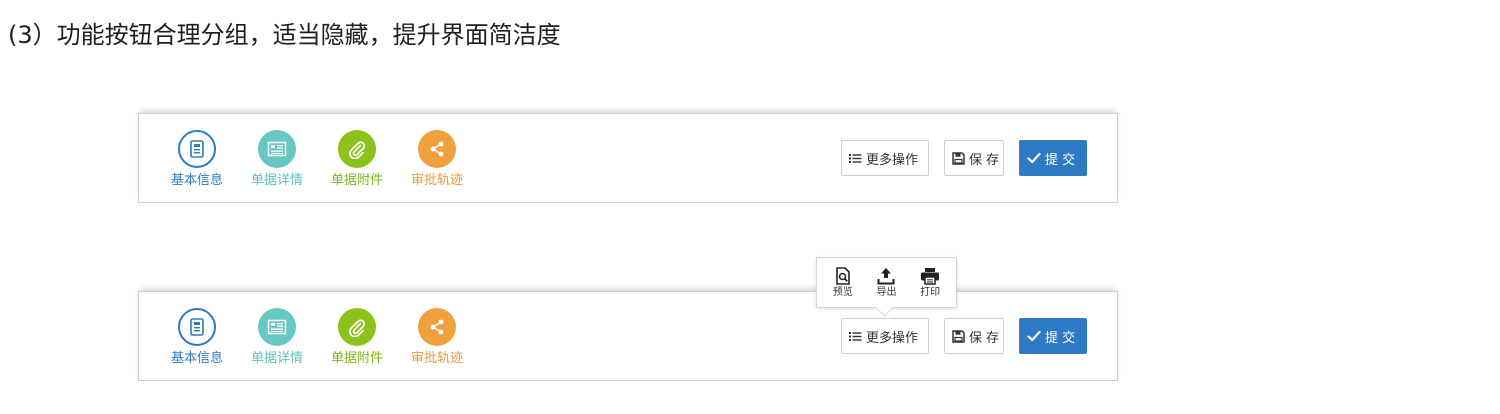 Image resolution: width=1500 pixels, height=414 pixels. I want to click on export-icon, so click(886, 275).